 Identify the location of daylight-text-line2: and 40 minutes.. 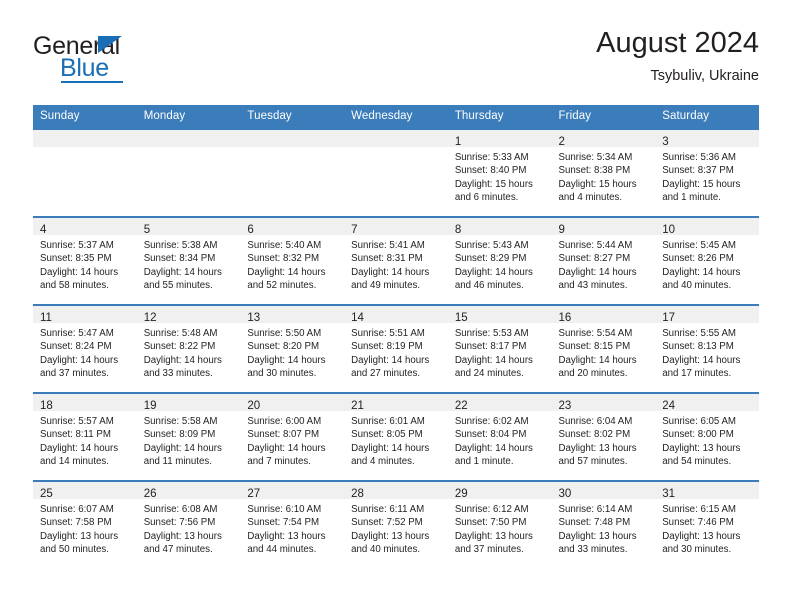
(386, 549).